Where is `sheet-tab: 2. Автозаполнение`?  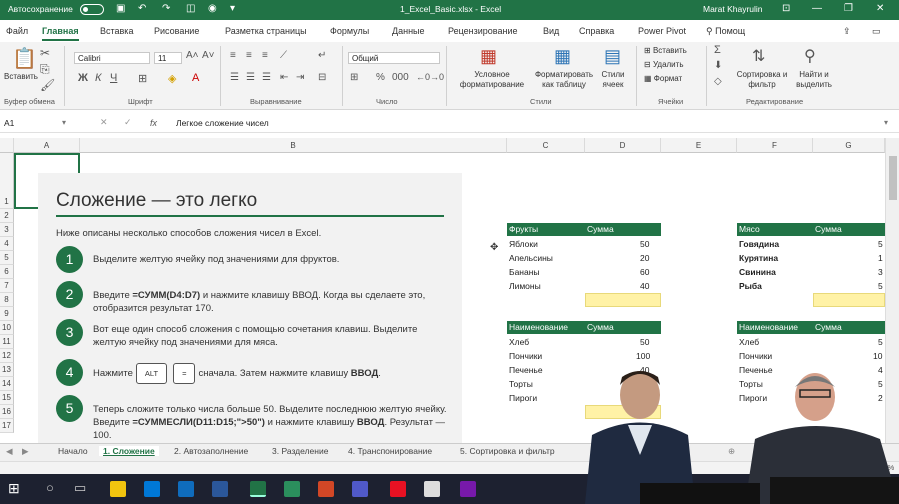 sheet-tab: 2. Автозаполнение is located at coordinates (211, 451).